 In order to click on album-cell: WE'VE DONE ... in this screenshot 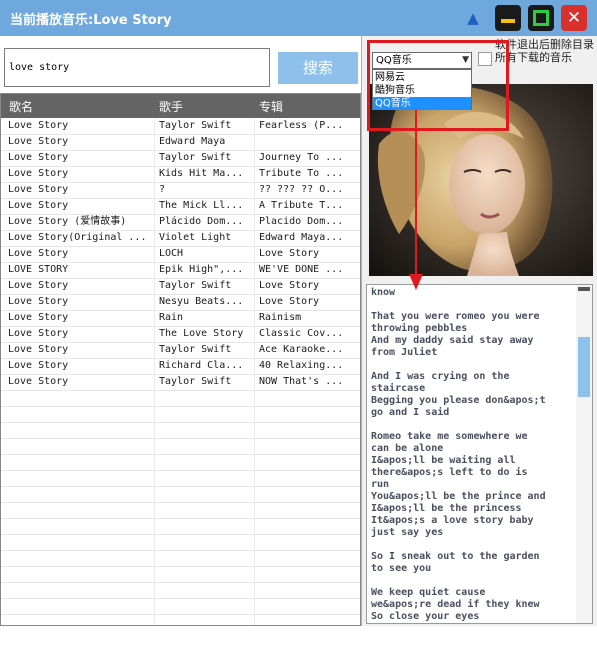, I will do `click(307, 270)`.